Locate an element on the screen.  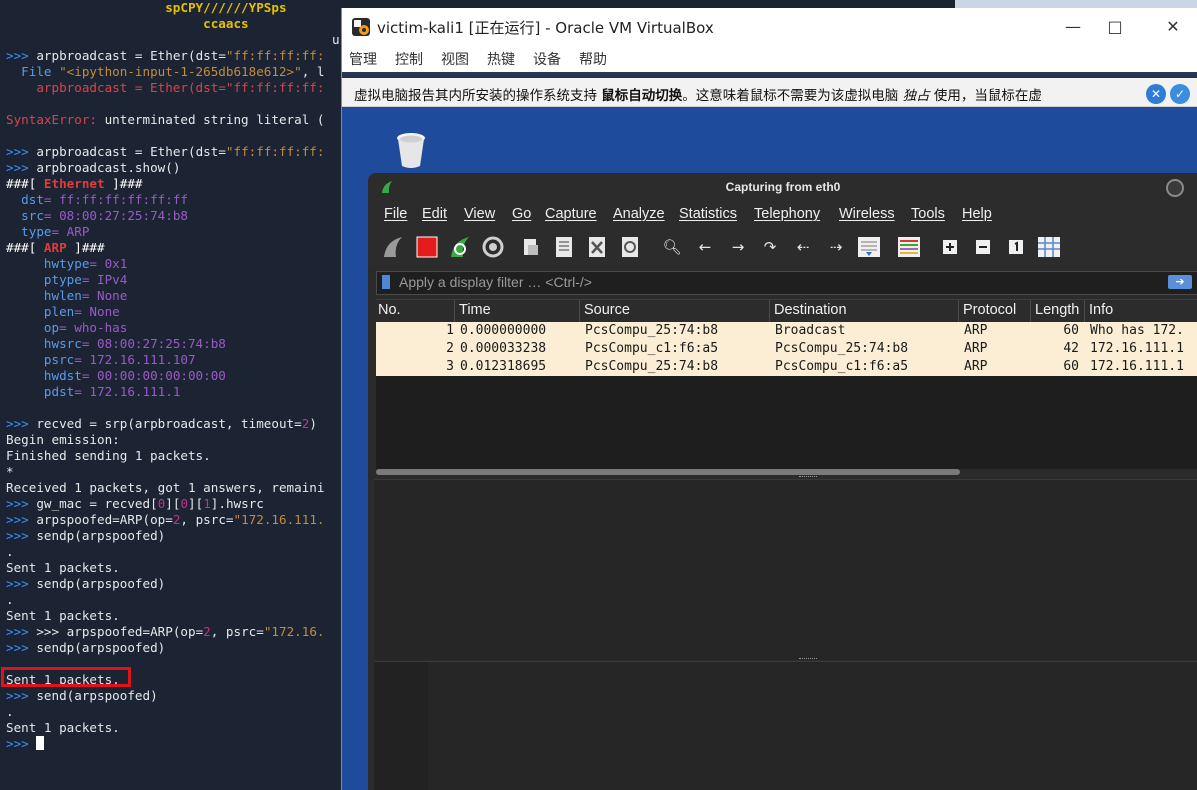
go-back-icon: ← is located at coordinates (705, 247).